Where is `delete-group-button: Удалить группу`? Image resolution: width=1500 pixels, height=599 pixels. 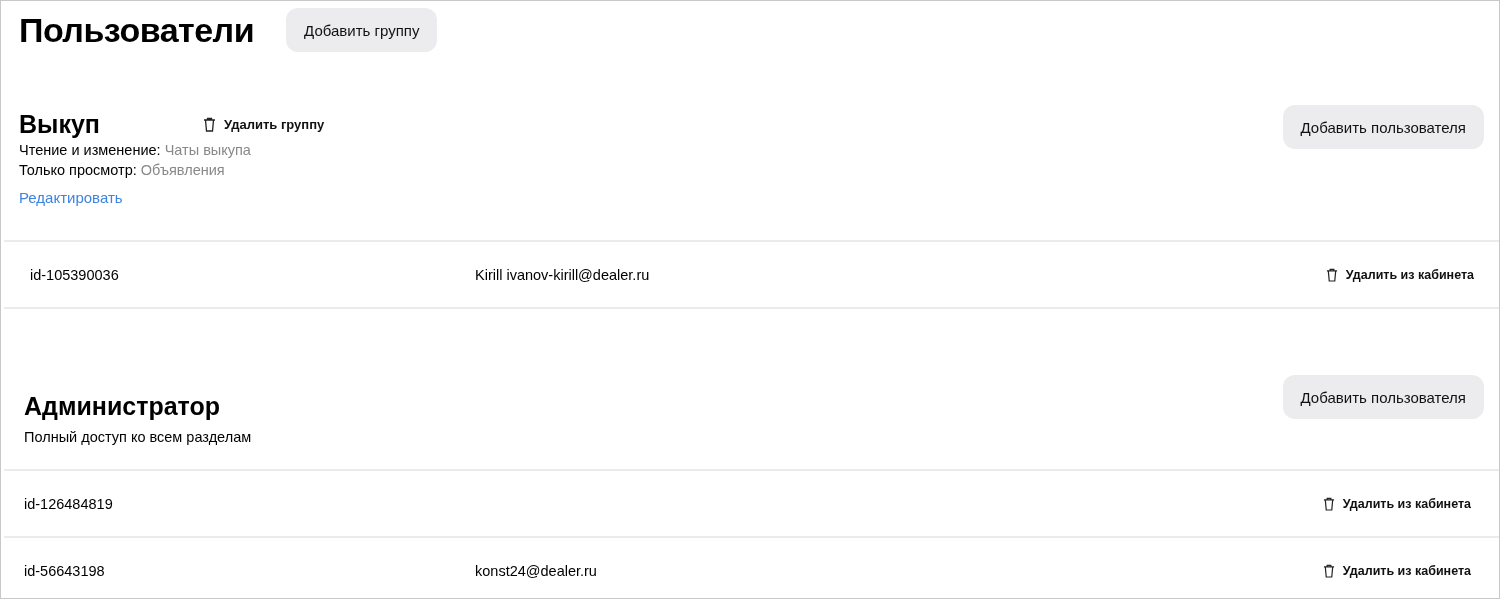 delete-group-button: Удалить группу is located at coordinates (263, 124).